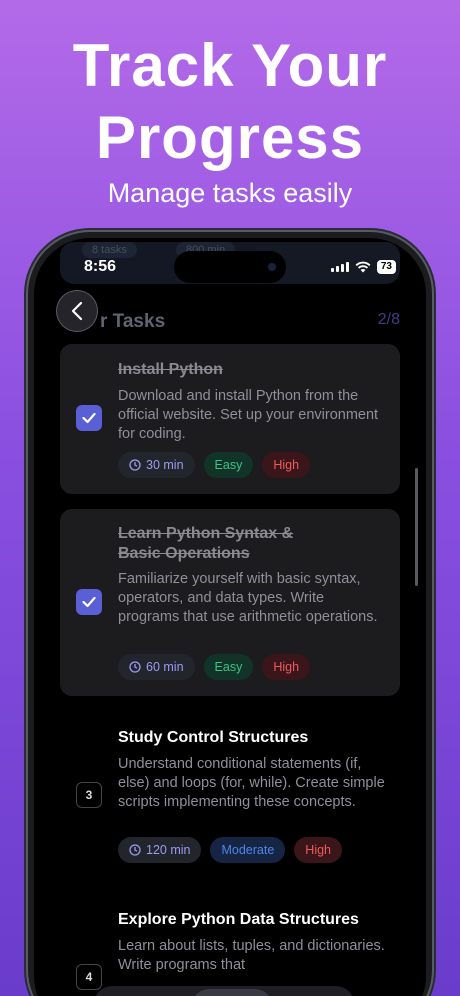 The image size is (460, 996). What do you see at coordinates (109, 250) in the screenshot?
I see `faded-tasks-chip: 8 tasks` at bounding box center [109, 250].